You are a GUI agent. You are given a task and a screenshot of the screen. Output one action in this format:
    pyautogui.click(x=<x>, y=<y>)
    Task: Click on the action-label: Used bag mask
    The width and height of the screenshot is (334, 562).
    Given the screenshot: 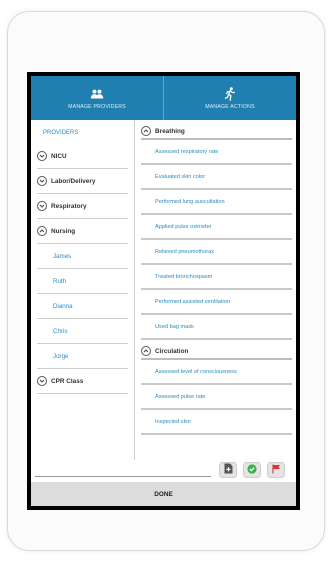 What is the action you would take?
    pyautogui.click(x=174, y=326)
    